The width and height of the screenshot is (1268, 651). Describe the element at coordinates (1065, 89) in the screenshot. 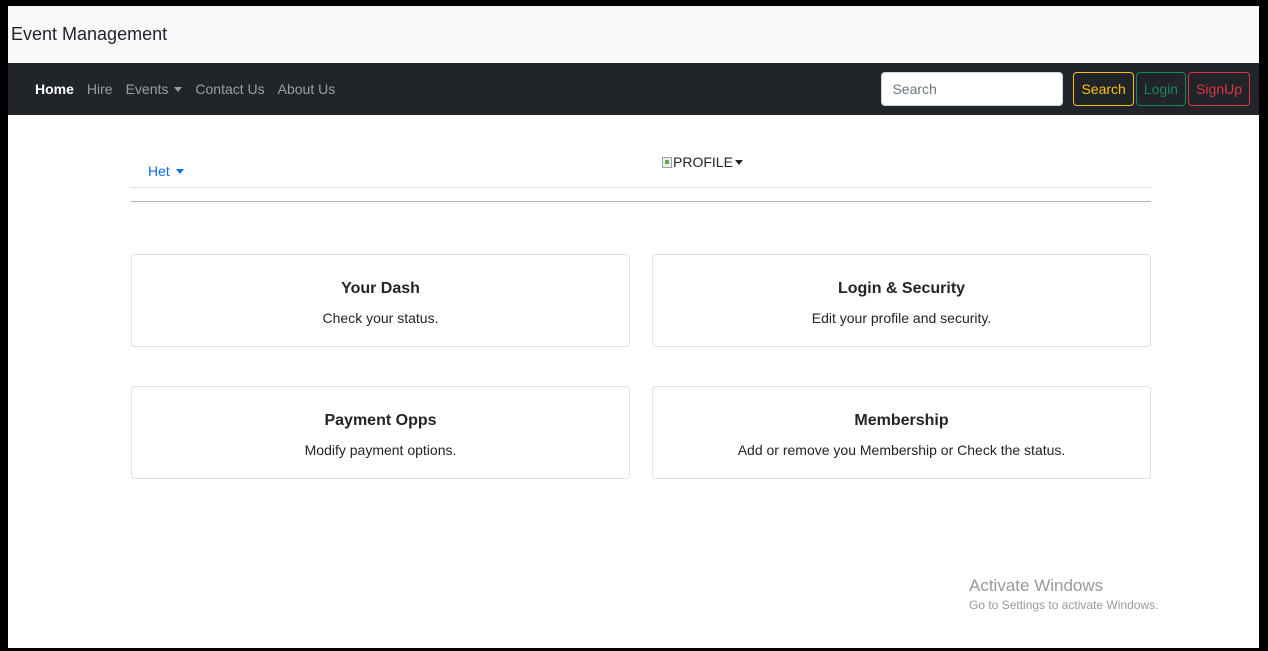

I see `nav-actions: Search Login SignUp` at that location.